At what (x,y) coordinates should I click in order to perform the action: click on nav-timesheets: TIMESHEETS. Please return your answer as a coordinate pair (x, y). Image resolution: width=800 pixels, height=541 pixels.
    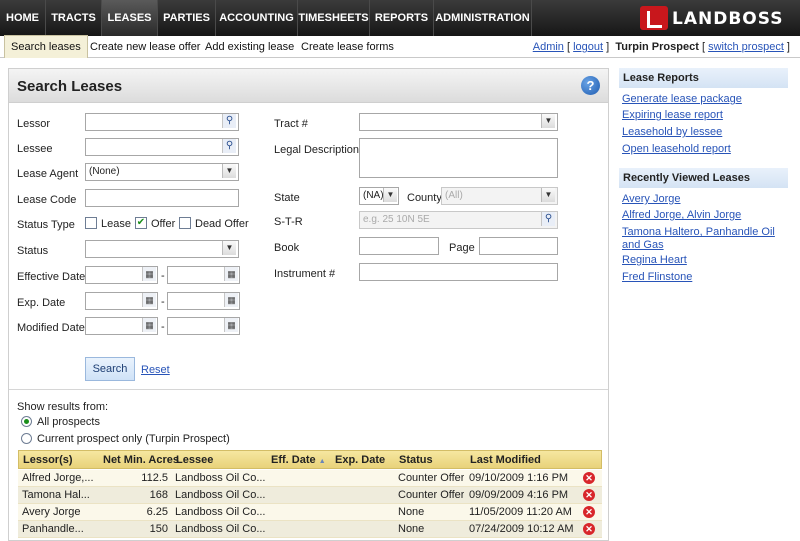
    Looking at the image, I should click on (334, 18).